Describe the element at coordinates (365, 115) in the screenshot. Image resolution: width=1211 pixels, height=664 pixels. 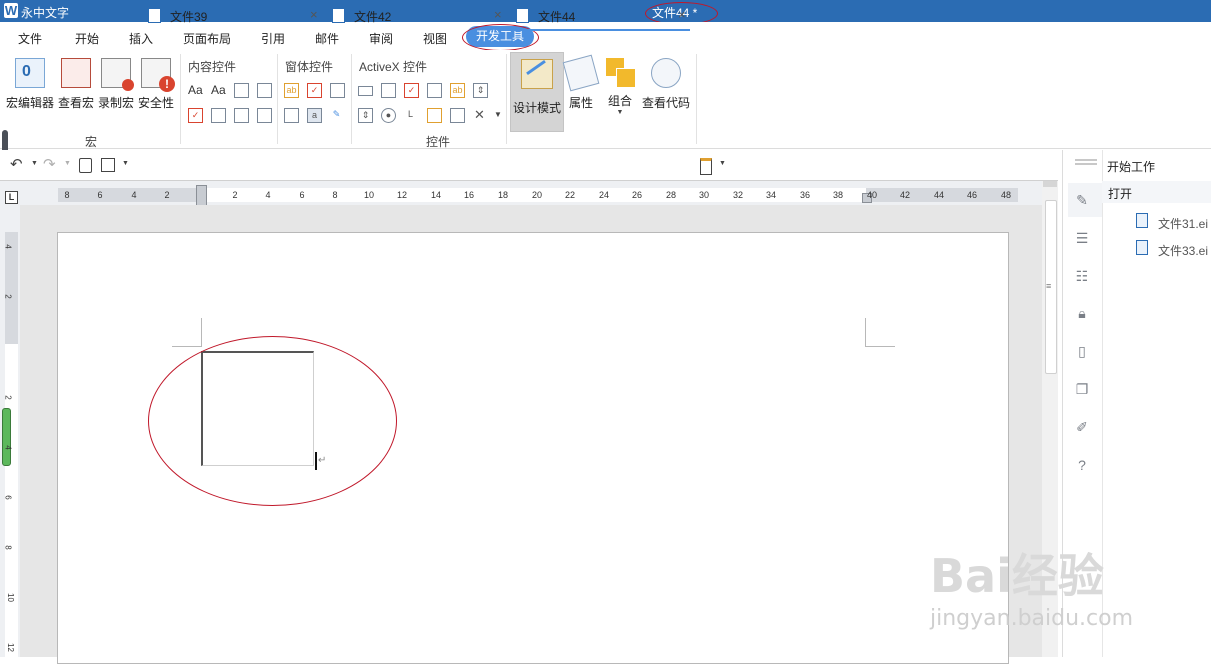
I see `scrollbar-control-icon: ⇕` at that location.